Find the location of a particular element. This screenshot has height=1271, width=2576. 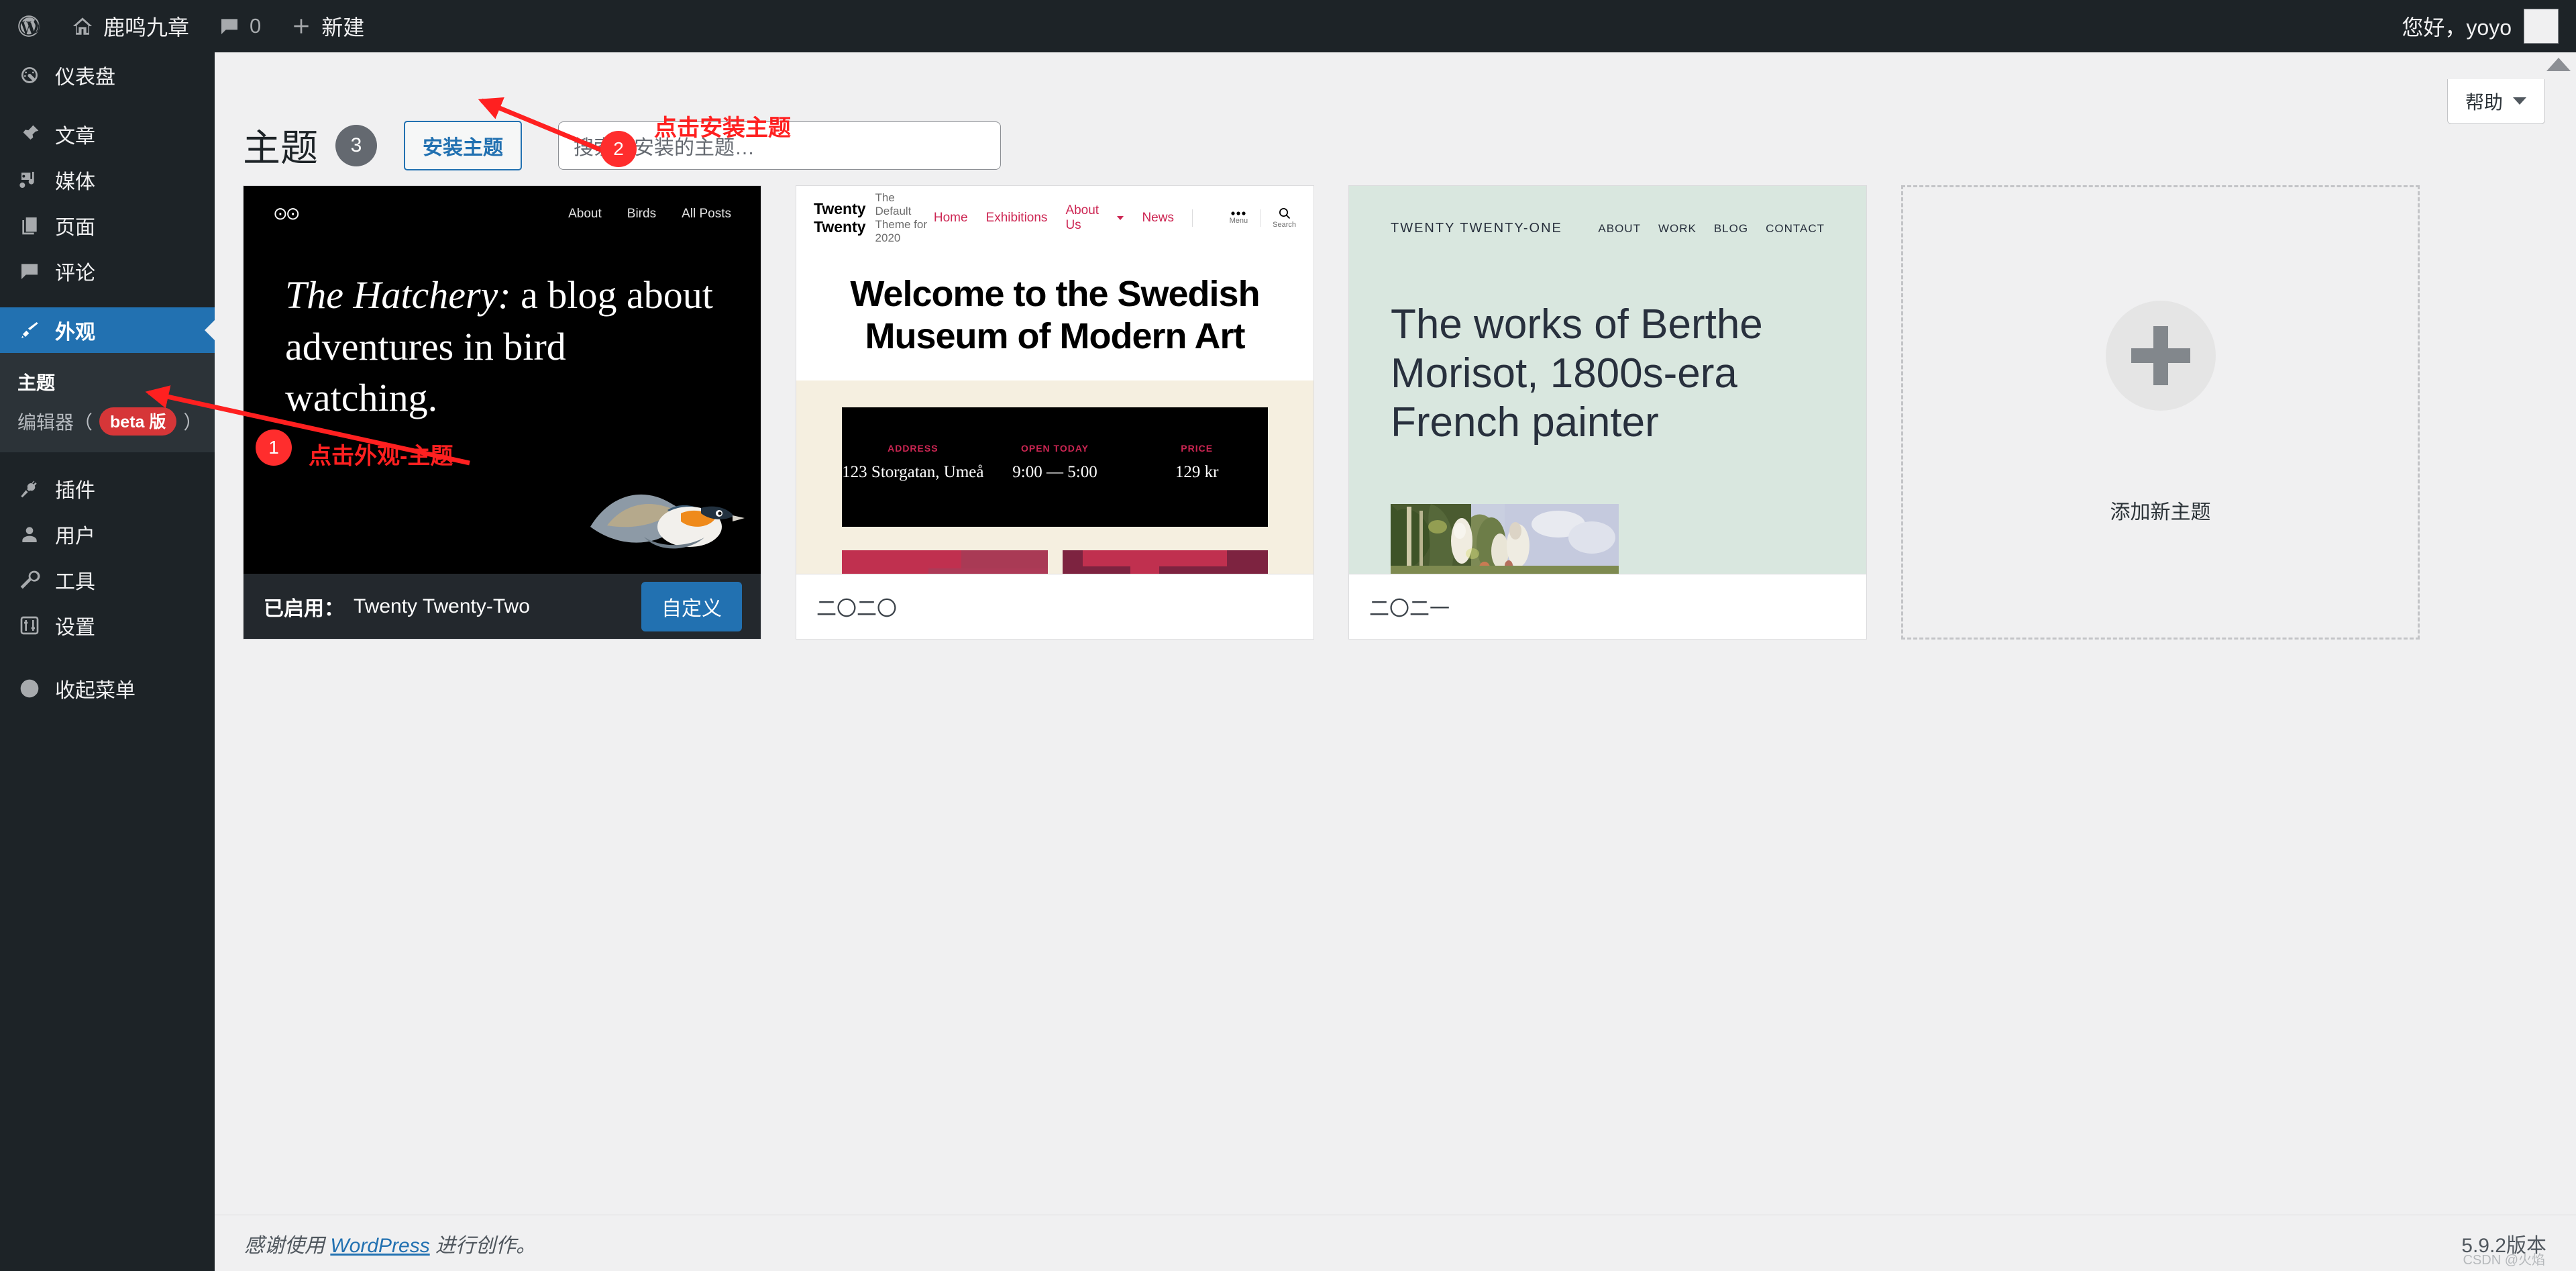

sidebar-subitem-themes: 主题 is located at coordinates (107, 381).